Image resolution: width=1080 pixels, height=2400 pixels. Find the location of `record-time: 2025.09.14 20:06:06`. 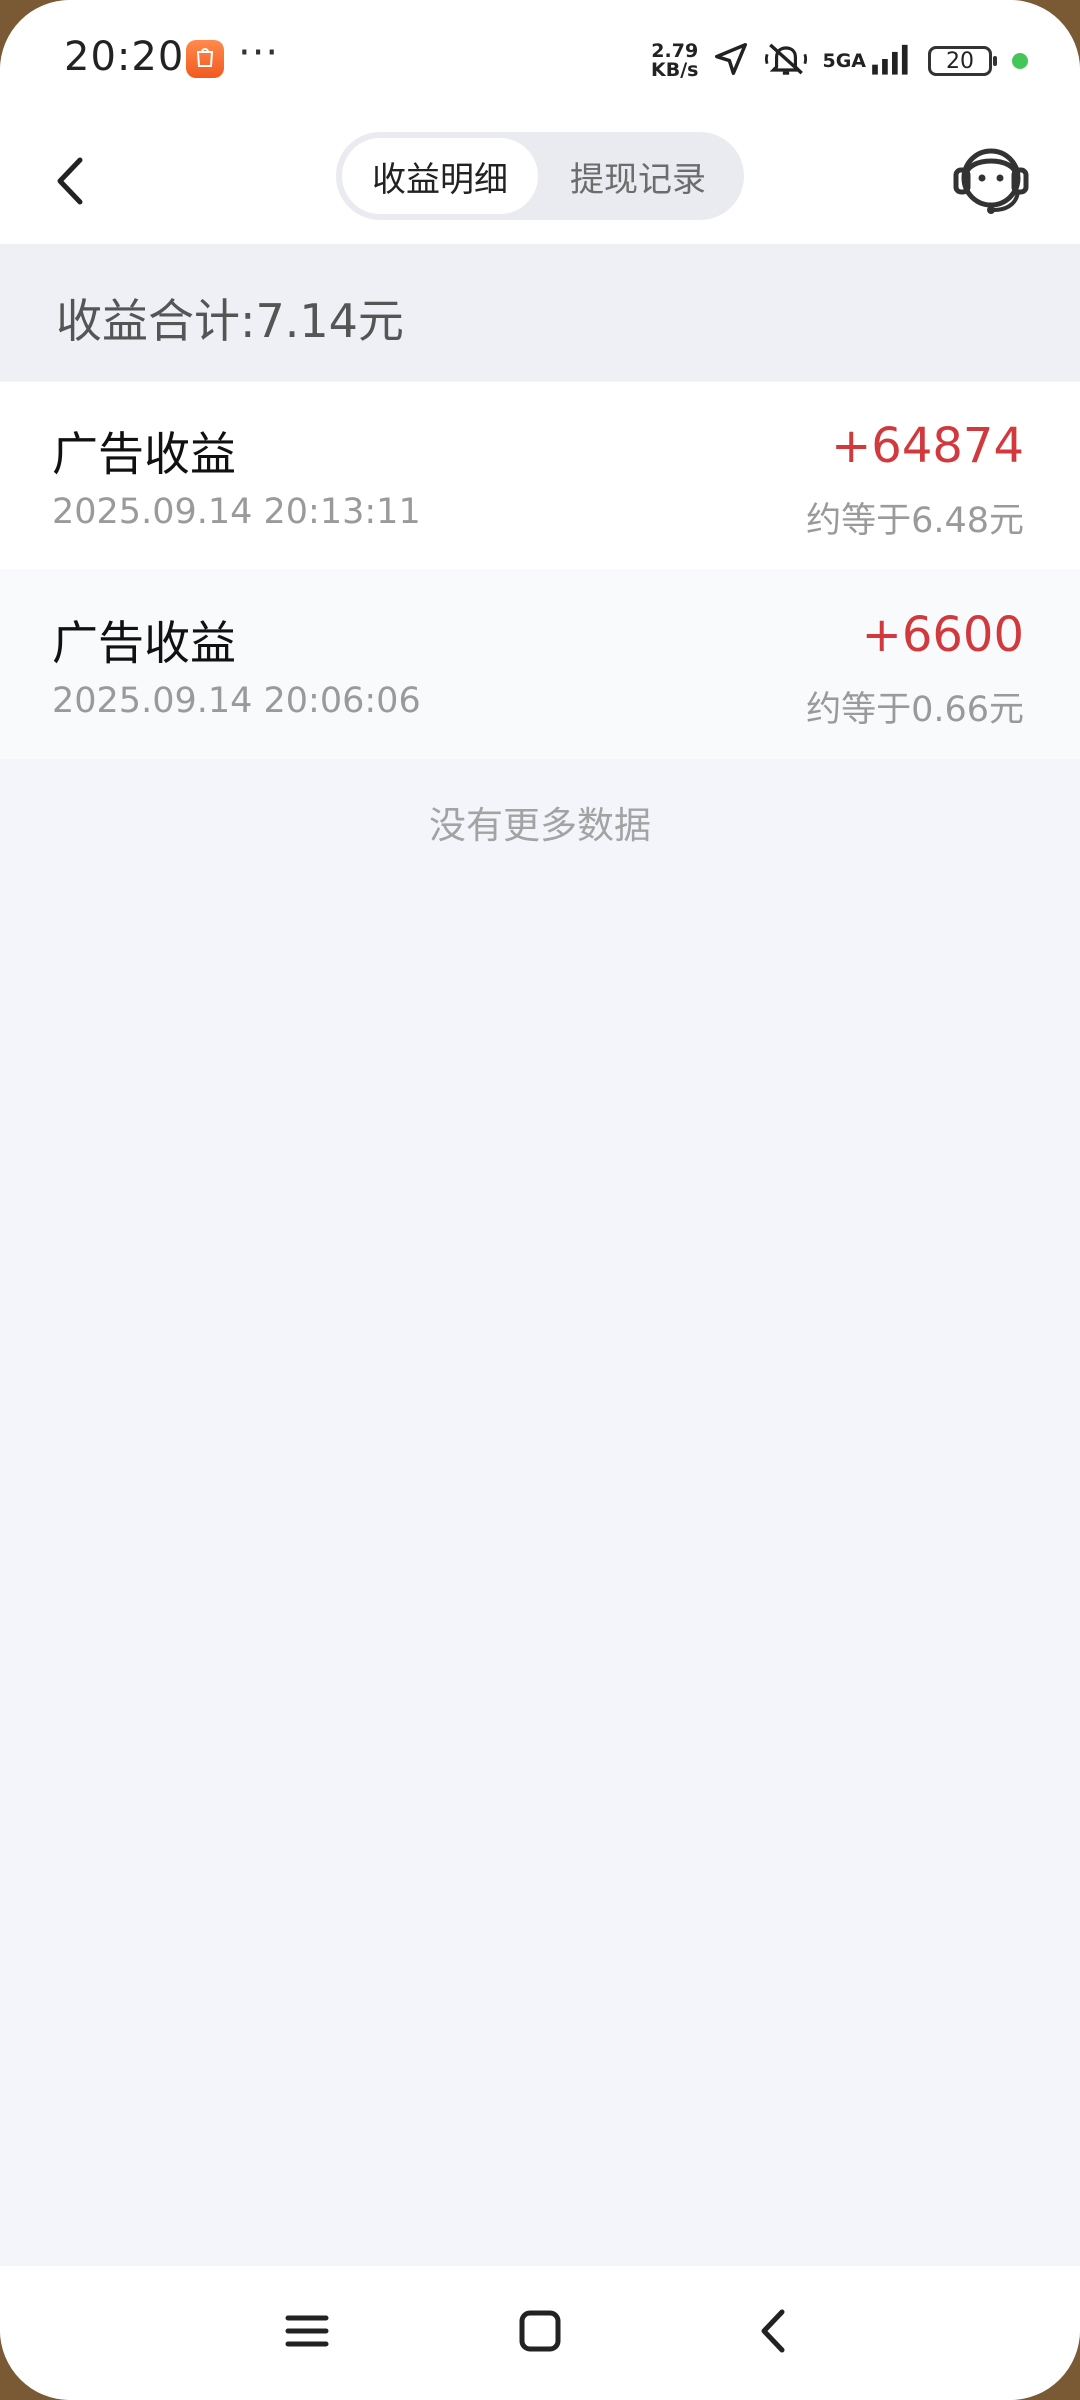

record-time: 2025.09.14 20:06:06 is located at coordinates (236, 701).